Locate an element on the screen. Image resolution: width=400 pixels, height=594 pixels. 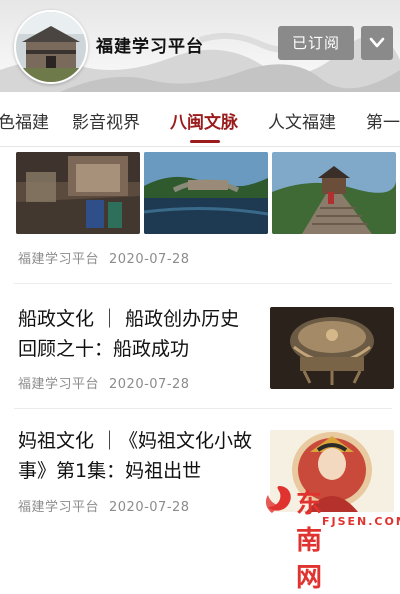
feed-item-1-meta: 福建学习平台 2020-07-28 is located at coordinates (104, 257).